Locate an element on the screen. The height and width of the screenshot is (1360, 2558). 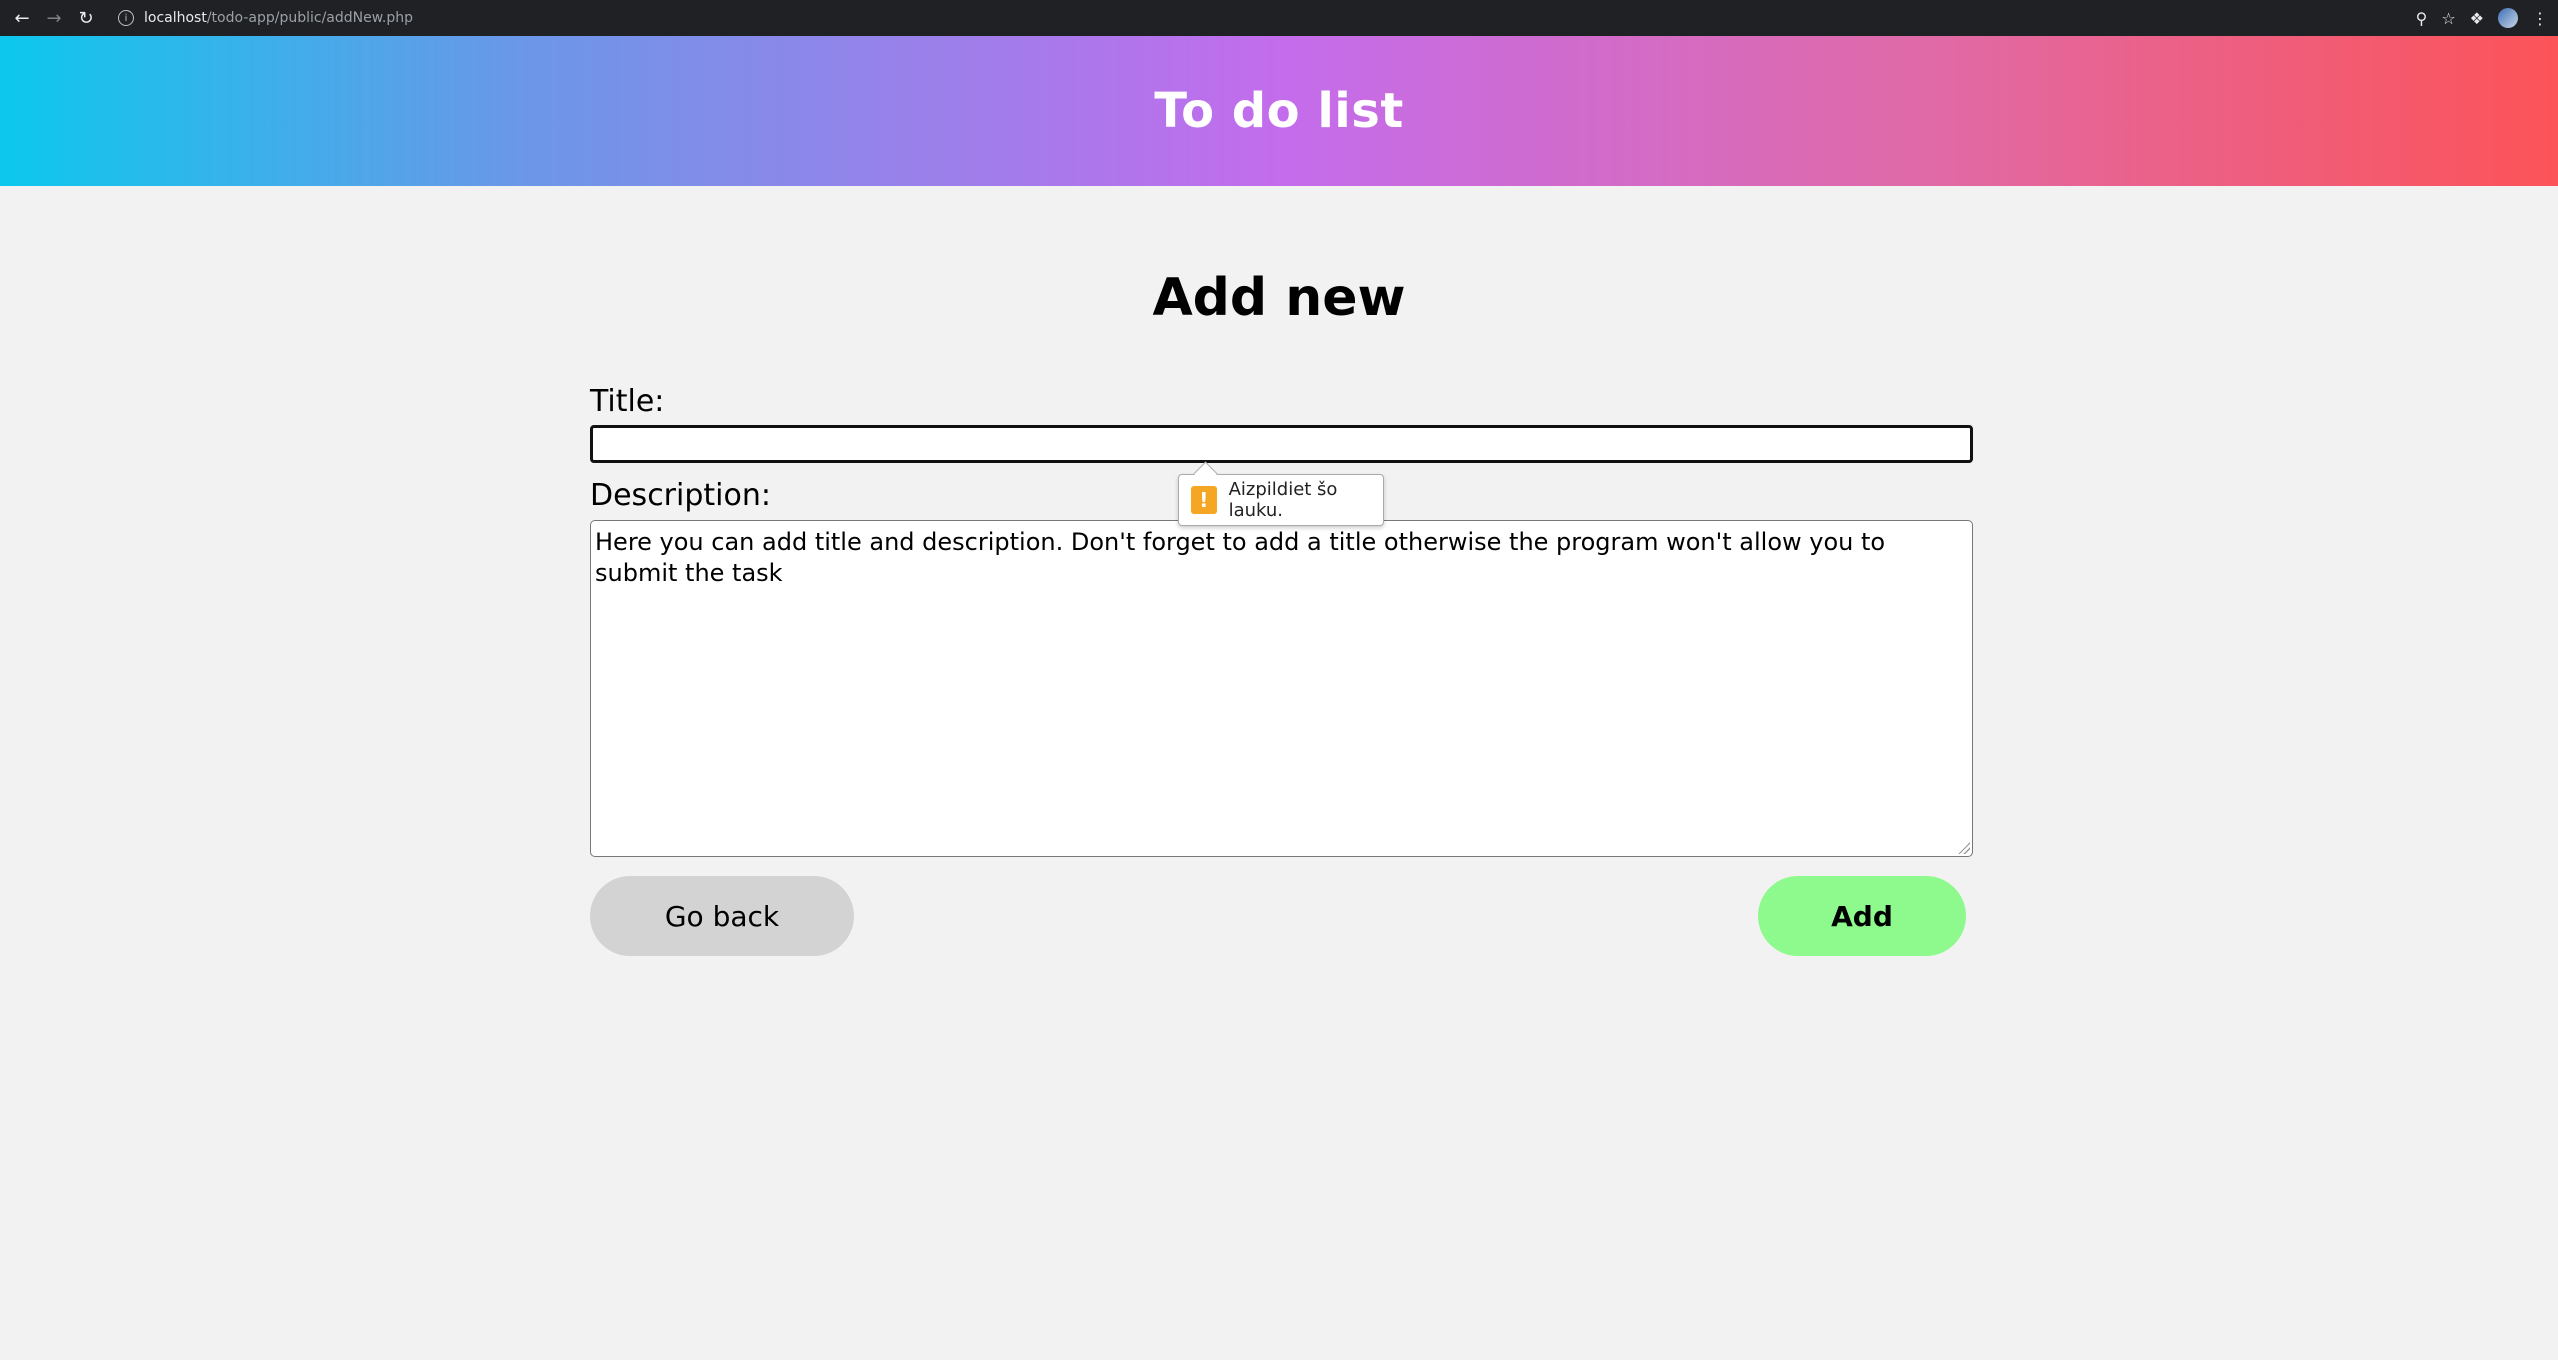
url-host: localhost is located at coordinates (175, 18).